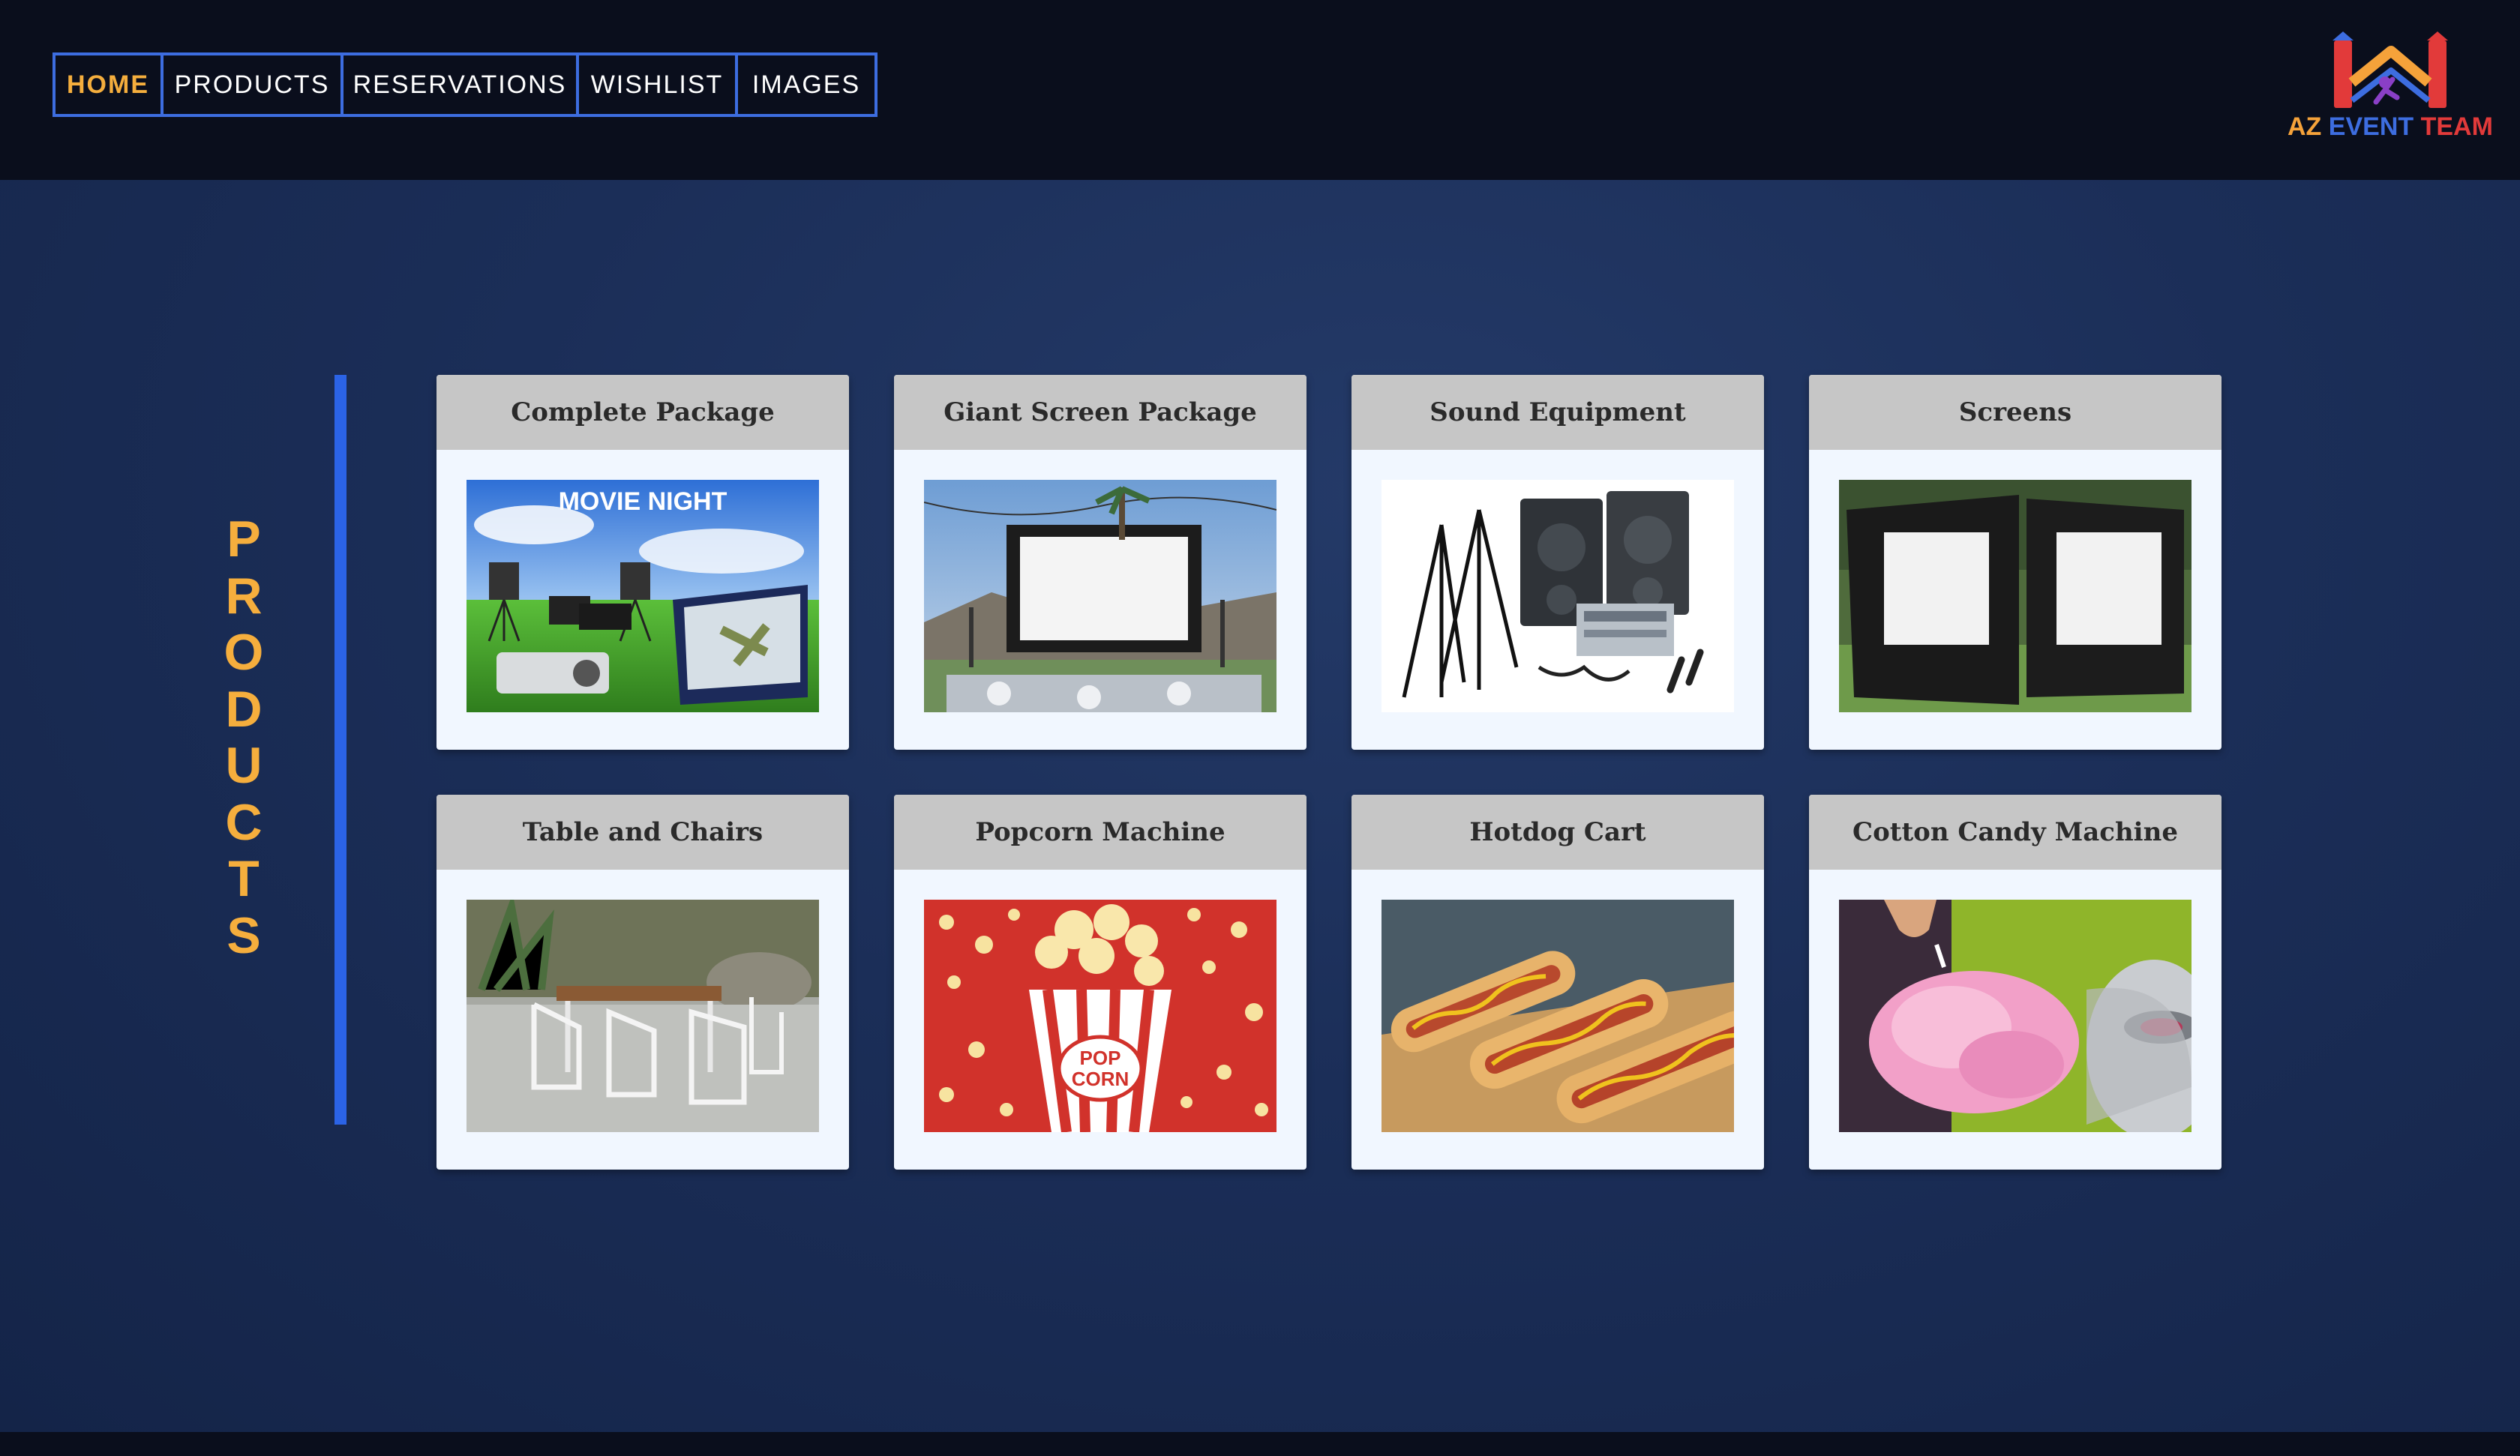 This screenshot has width=2520, height=1456. What do you see at coordinates (1100, 1016) in the screenshot?
I see `popcorn-bucket-photo: POP CORN` at bounding box center [1100, 1016].